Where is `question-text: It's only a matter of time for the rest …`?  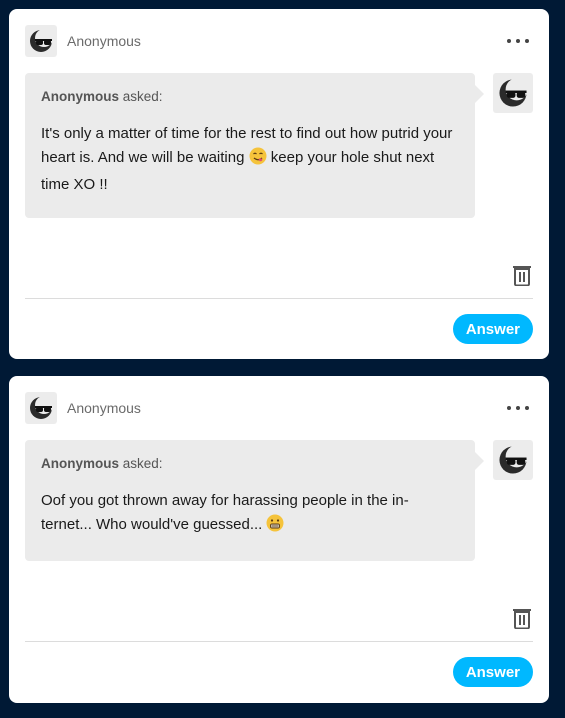 question-text: It's only a matter of time for the rest … is located at coordinates (250, 159).